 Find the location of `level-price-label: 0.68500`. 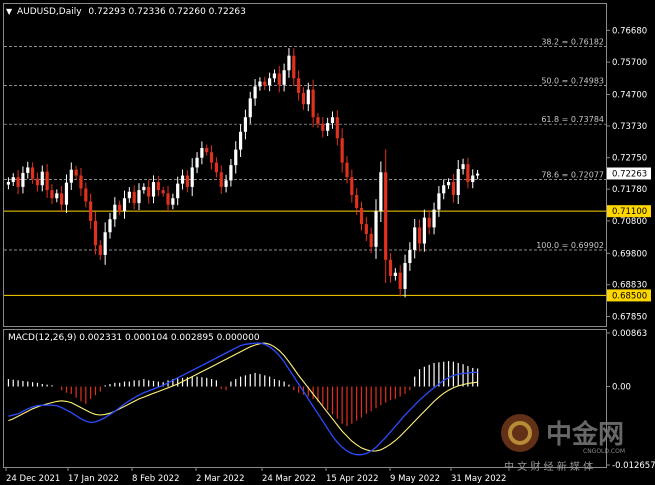

level-price-label: 0.68500 is located at coordinates (629, 296).